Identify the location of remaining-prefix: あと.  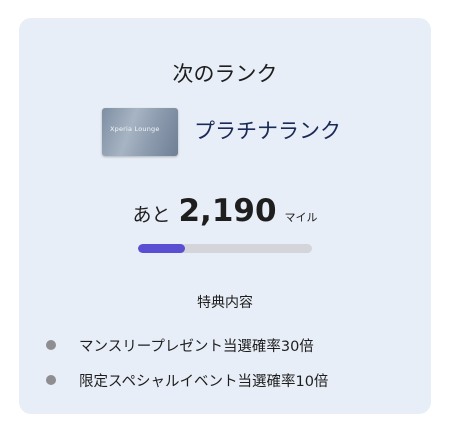
(151, 215).